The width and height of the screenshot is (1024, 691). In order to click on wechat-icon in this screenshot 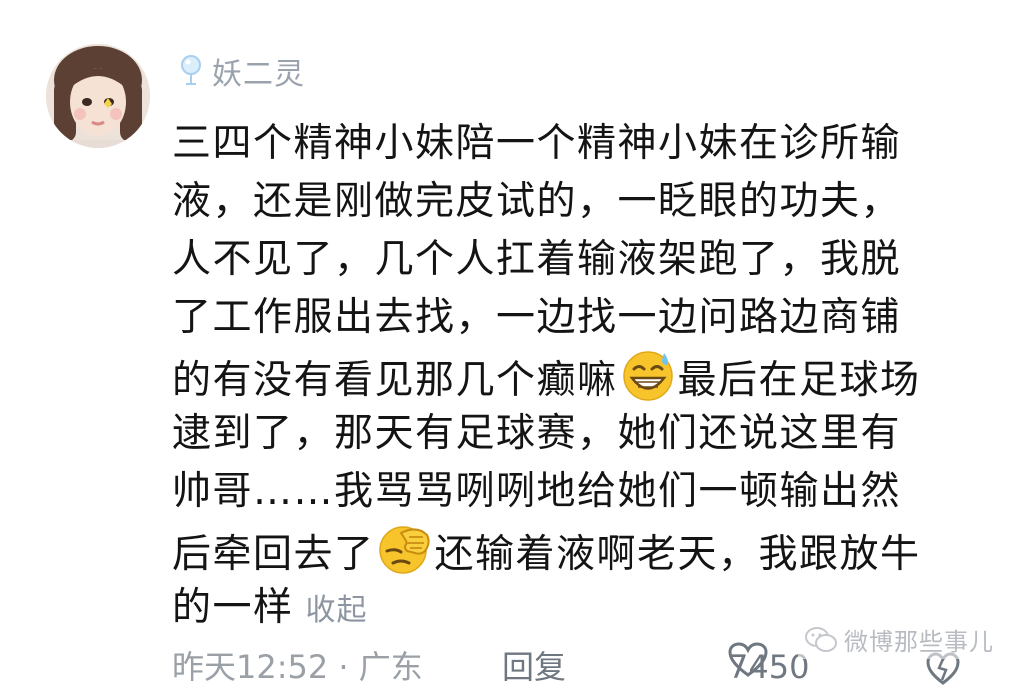, I will do `click(821, 639)`.